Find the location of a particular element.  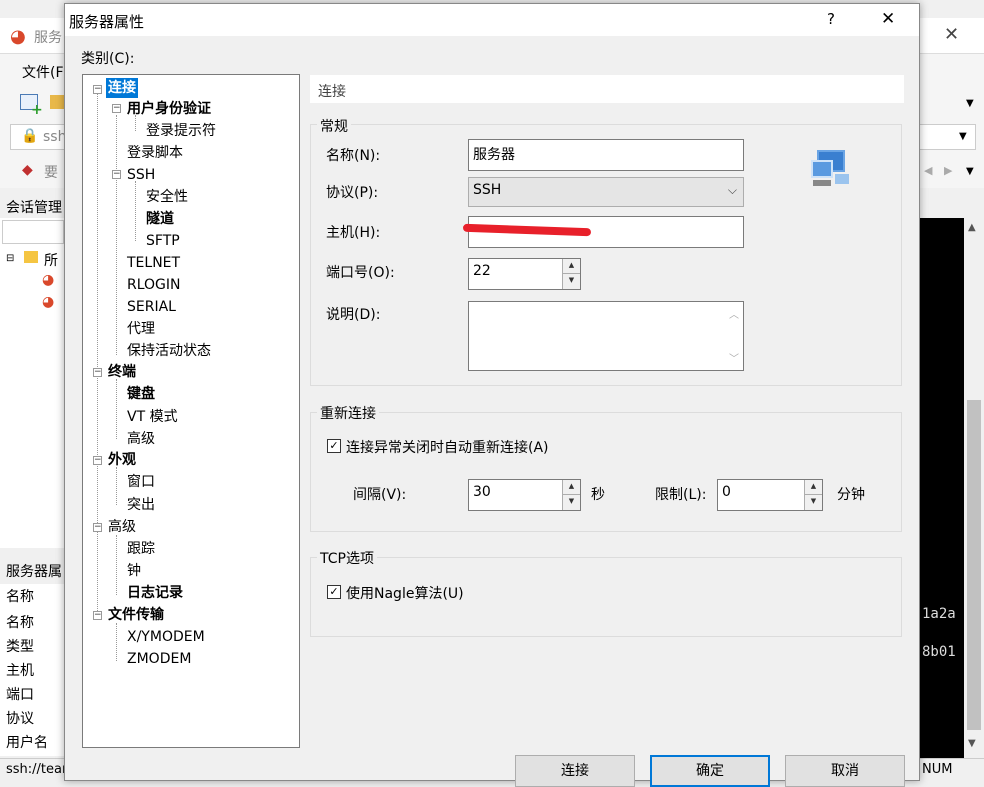

close-icon: ✕ is located at coordinates (888, 19).